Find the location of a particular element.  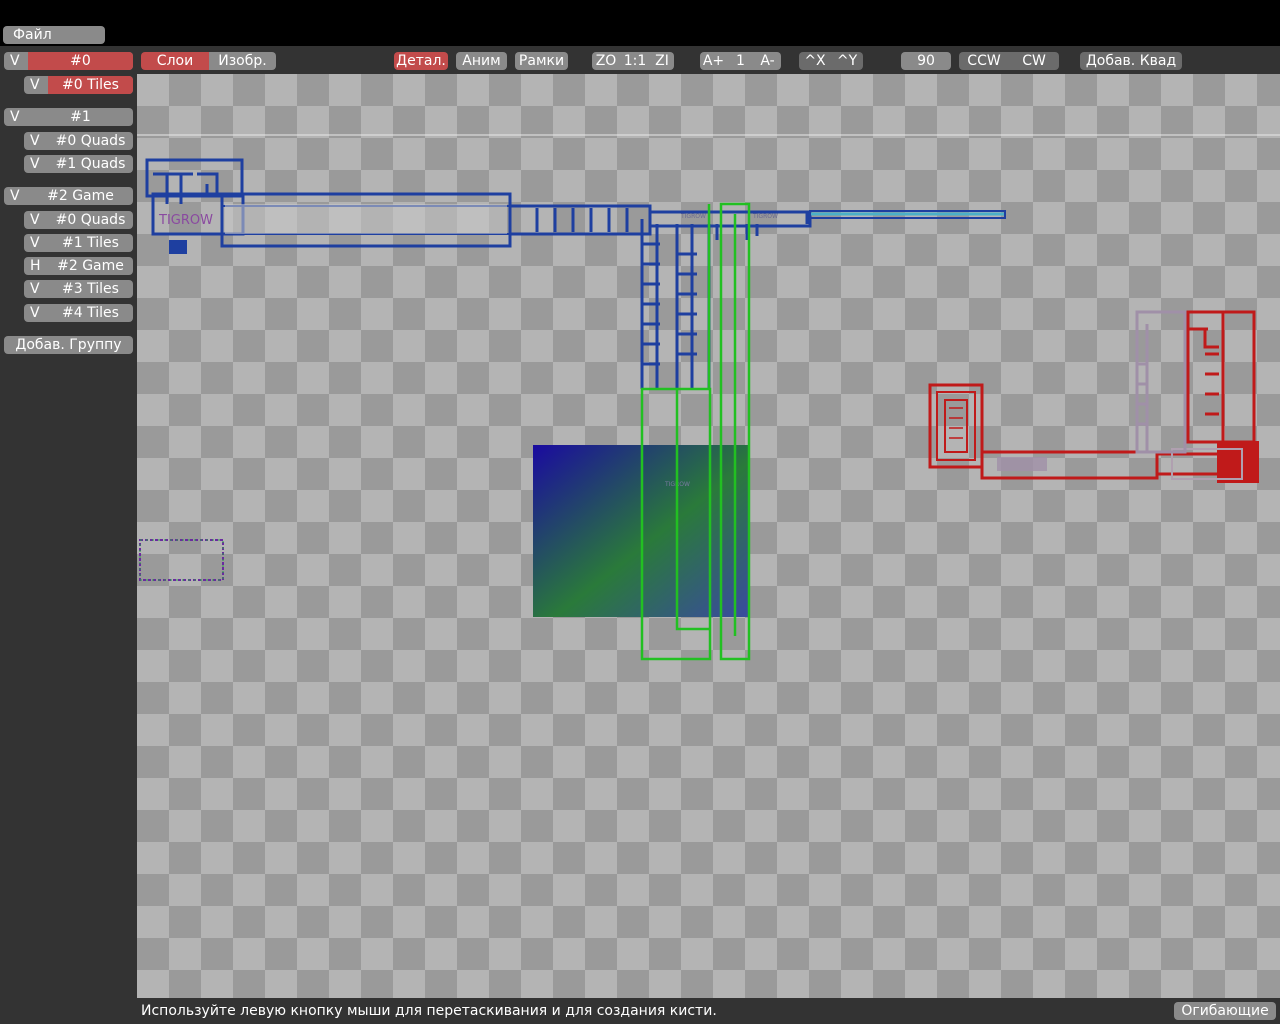

group-2-name: #2 Game is located at coordinates (80, 196).